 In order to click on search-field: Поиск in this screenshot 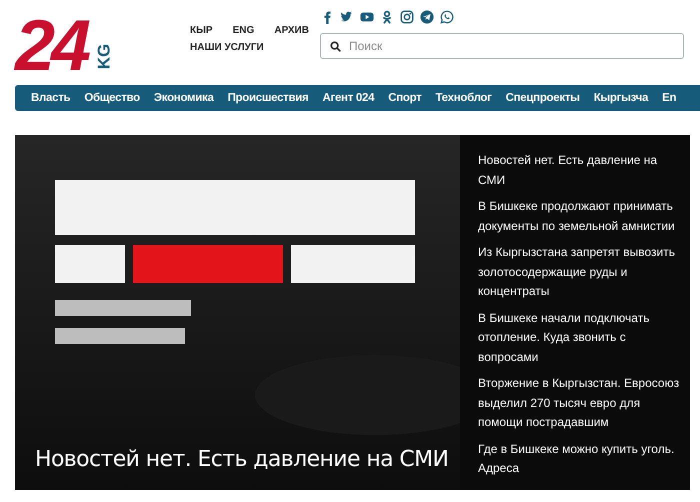, I will do `click(502, 46)`.